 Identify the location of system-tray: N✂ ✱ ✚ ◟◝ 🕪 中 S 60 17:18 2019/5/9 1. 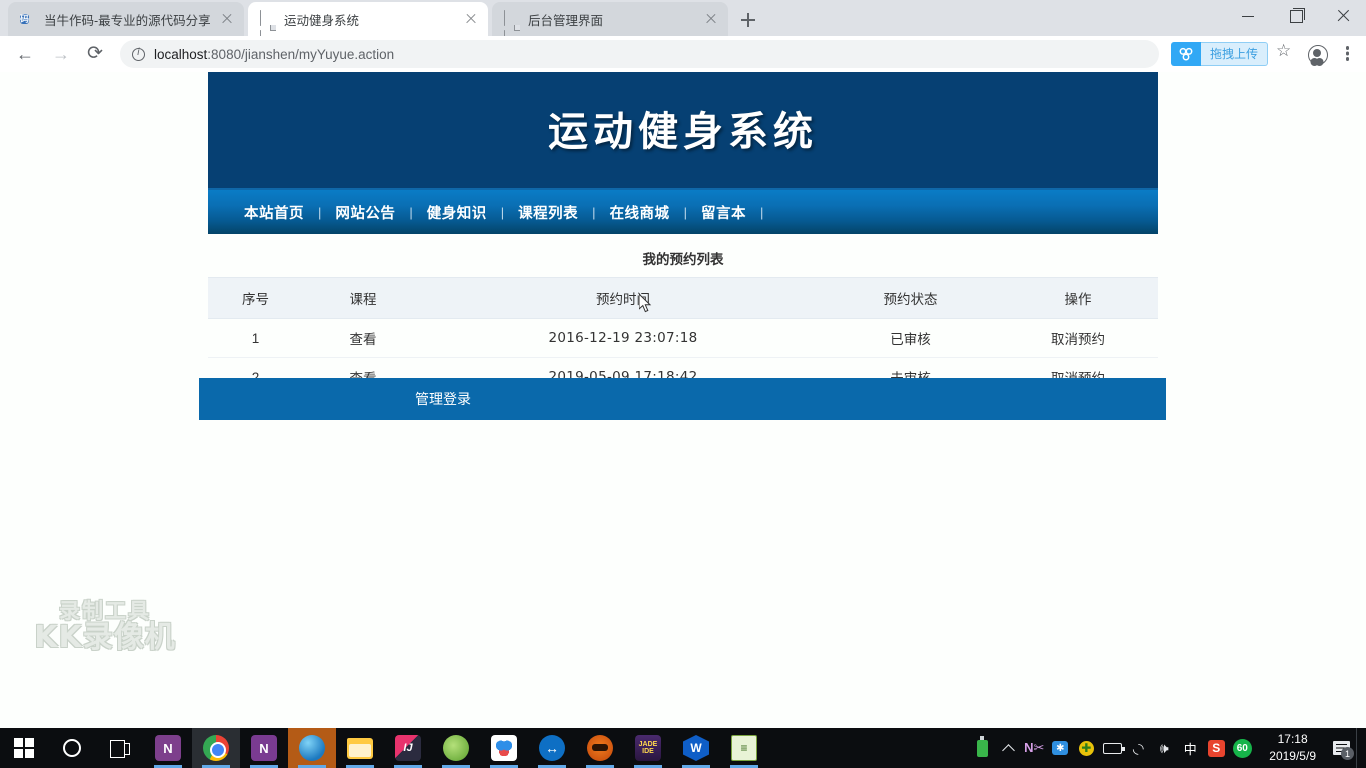
(1167, 748).